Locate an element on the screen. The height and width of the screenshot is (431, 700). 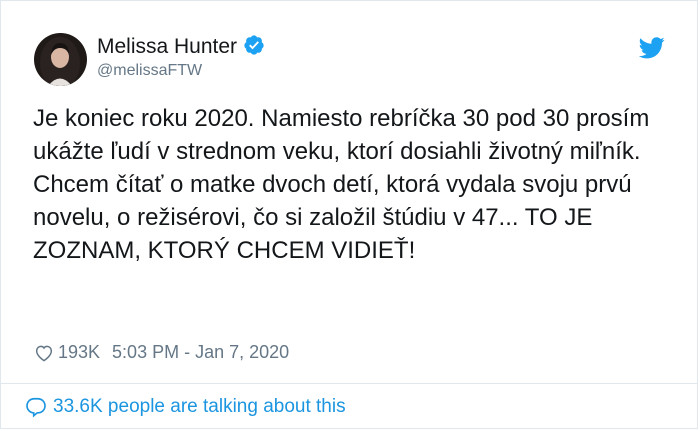
heart-outline-icon is located at coordinates (44, 353).